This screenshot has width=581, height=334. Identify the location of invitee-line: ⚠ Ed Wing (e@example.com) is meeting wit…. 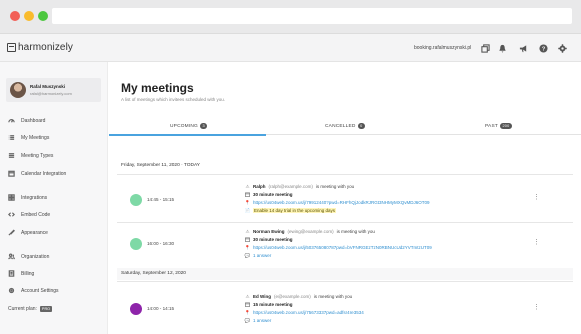
(298, 297).